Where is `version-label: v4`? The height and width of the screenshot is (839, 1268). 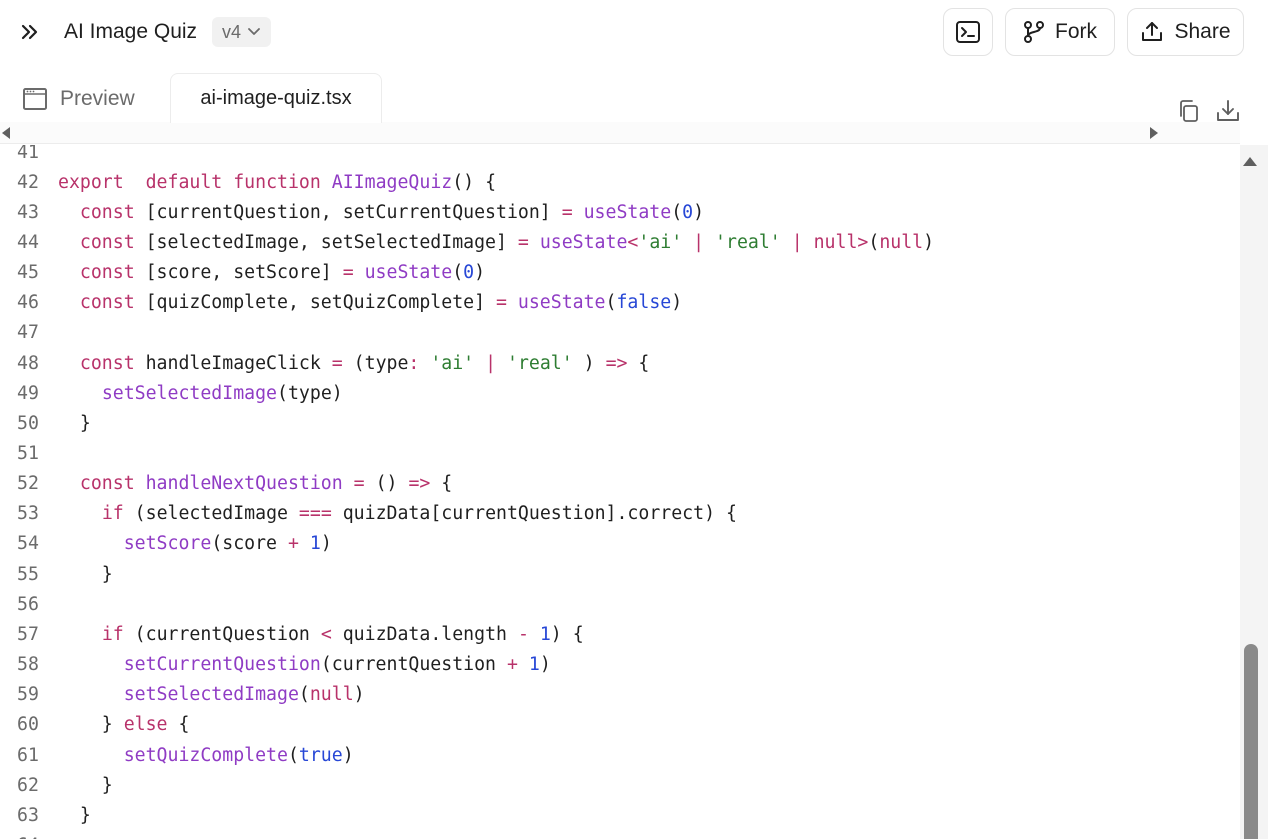 version-label: v4 is located at coordinates (232, 31).